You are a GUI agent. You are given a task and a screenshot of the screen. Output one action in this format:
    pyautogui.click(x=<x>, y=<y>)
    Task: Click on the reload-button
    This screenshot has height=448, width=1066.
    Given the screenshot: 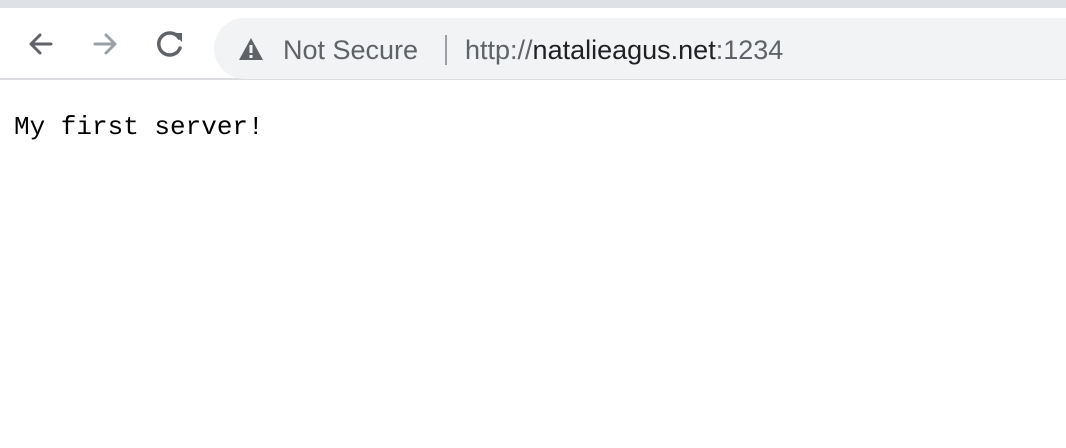 What is the action you would take?
    pyautogui.click(x=170, y=44)
    